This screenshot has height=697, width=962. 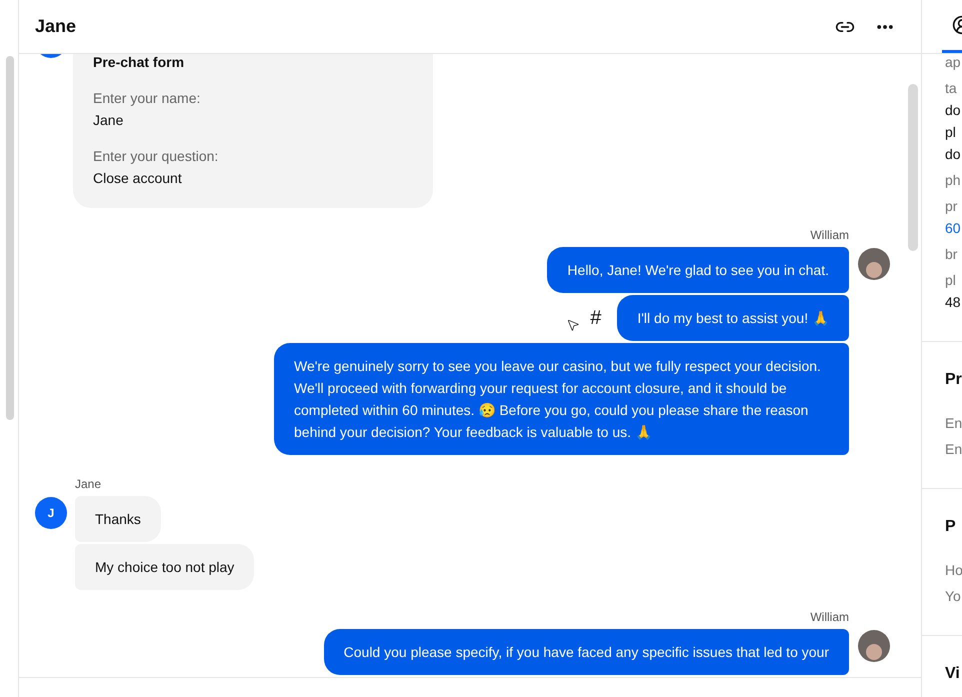 What do you see at coordinates (118, 519) in the screenshot?
I see `message-bubble: Thanks` at bounding box center [118, 519].